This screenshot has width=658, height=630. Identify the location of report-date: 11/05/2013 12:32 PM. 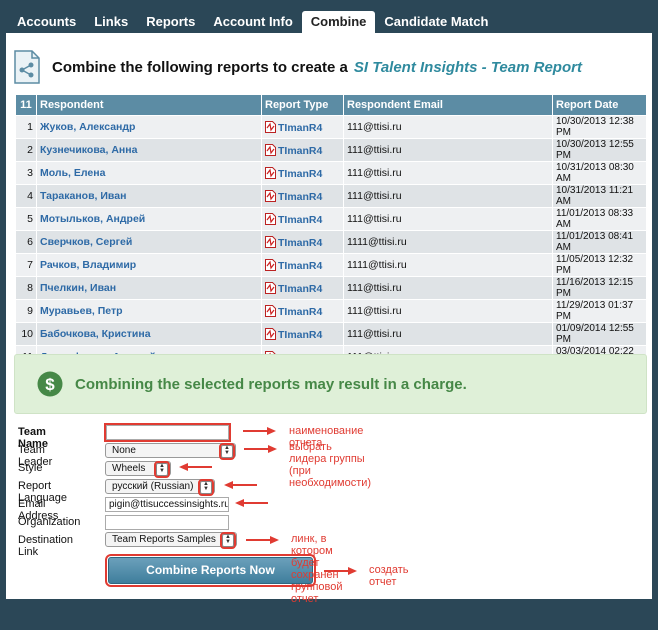
(599, 265).